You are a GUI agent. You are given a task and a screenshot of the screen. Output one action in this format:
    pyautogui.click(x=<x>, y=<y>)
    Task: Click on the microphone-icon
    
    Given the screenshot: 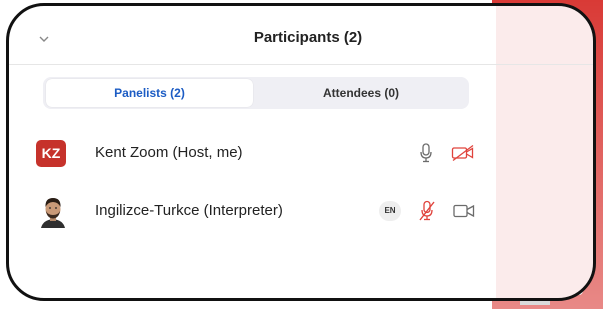 What is the action you would take?
    pyautogui.click(x=426, y=153)
    